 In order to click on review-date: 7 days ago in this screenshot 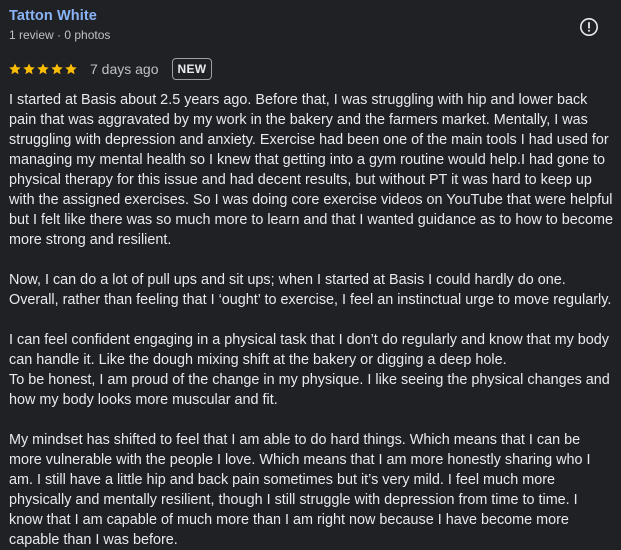, I will do `click(124, 69)`.